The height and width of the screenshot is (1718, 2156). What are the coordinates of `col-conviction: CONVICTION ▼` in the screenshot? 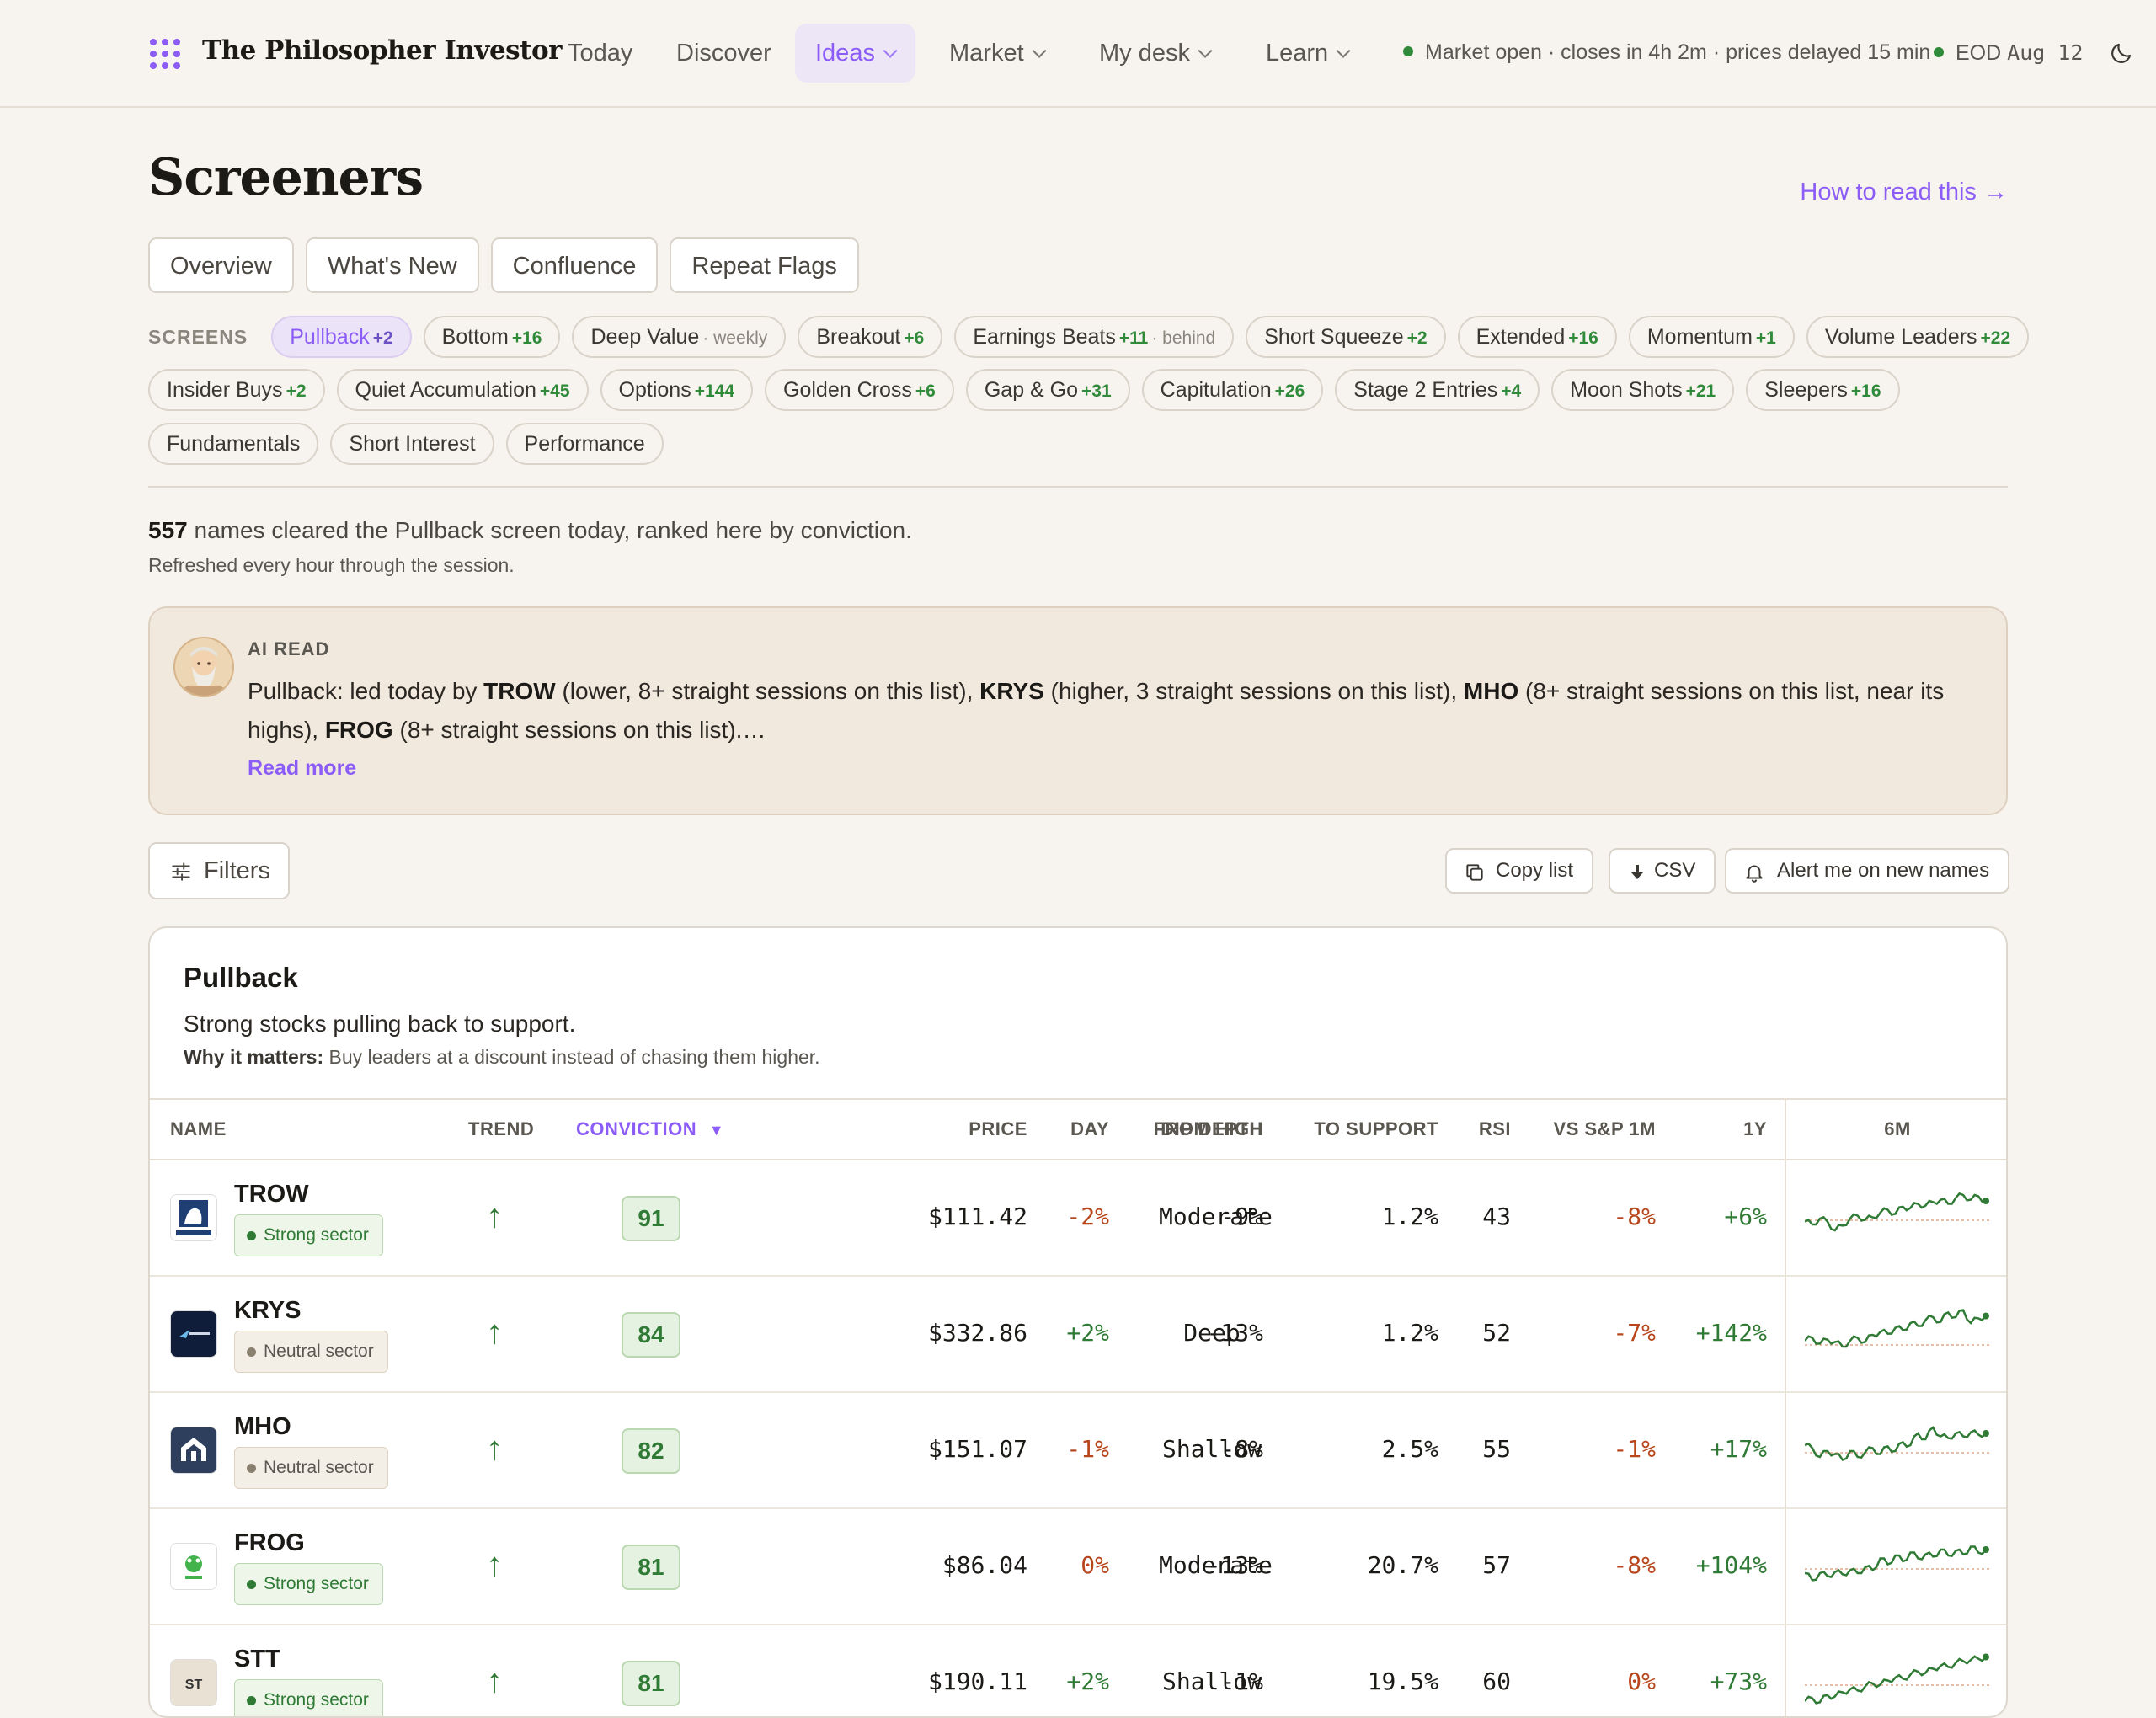 It's located at (650, 1129).